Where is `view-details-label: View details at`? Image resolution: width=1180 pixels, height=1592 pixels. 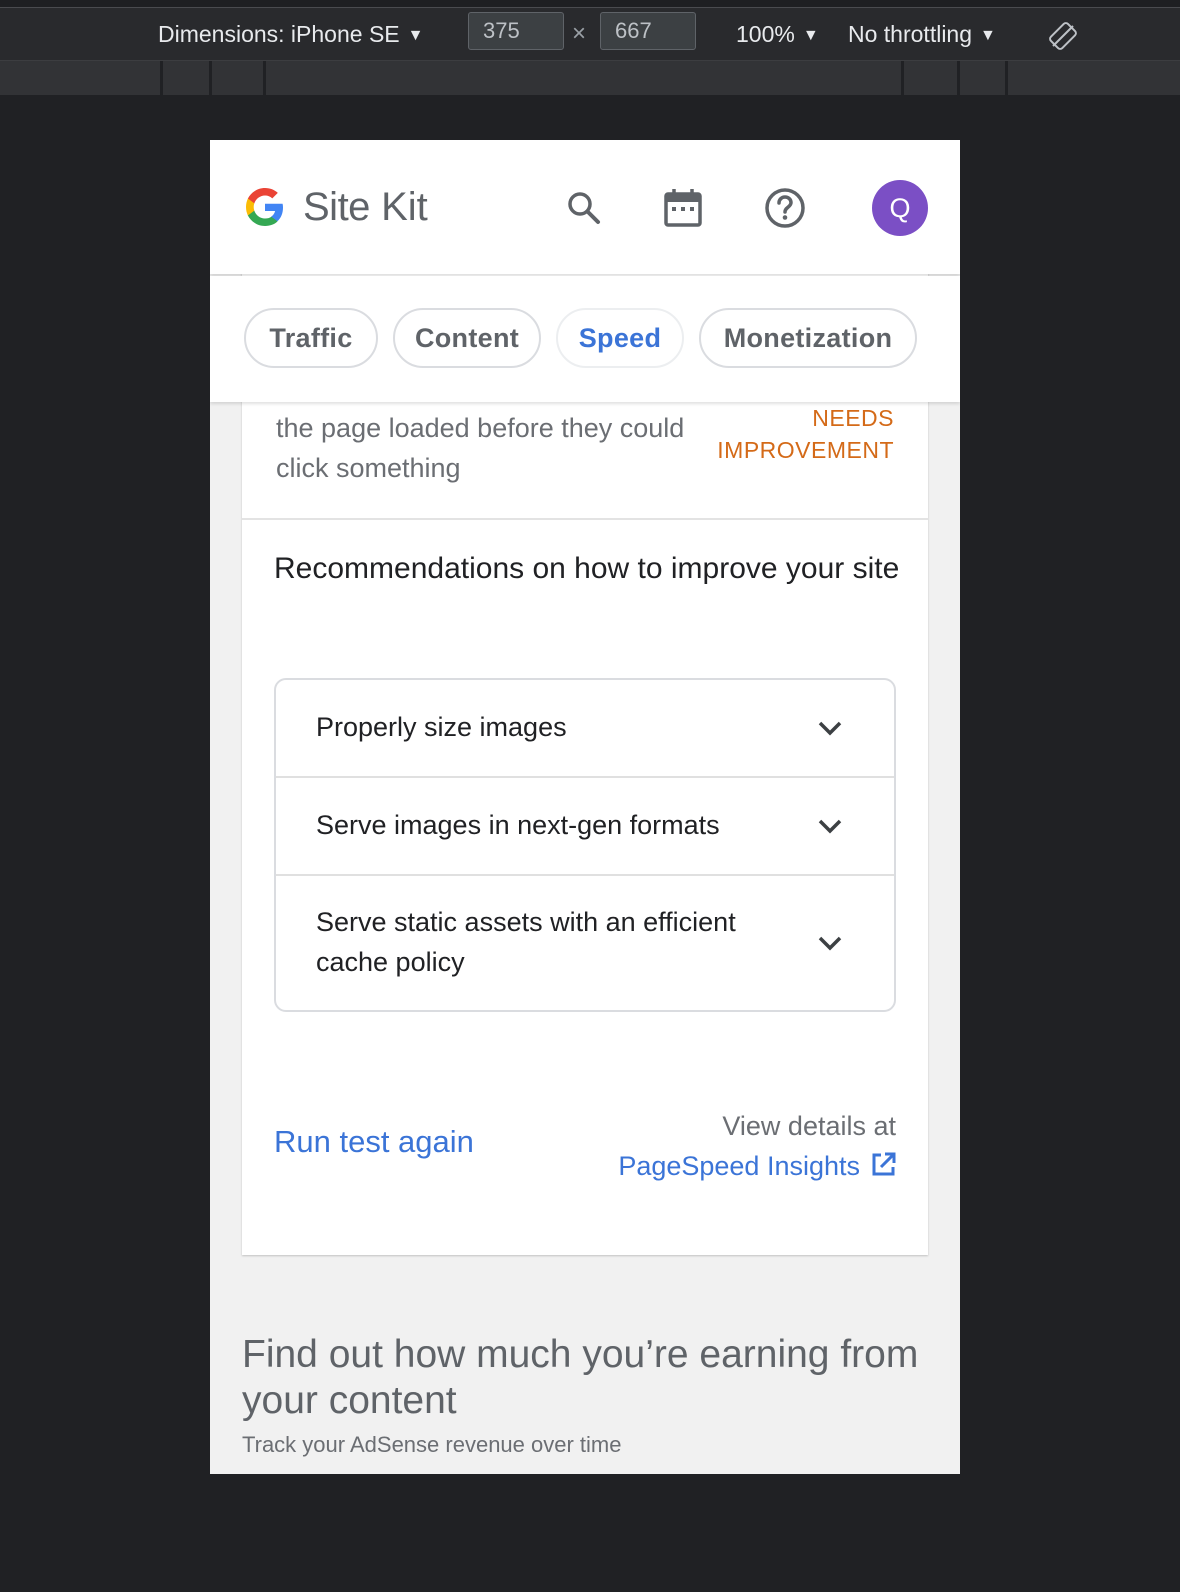 view-details-label: View details at is located at coordinates (809, 1126).